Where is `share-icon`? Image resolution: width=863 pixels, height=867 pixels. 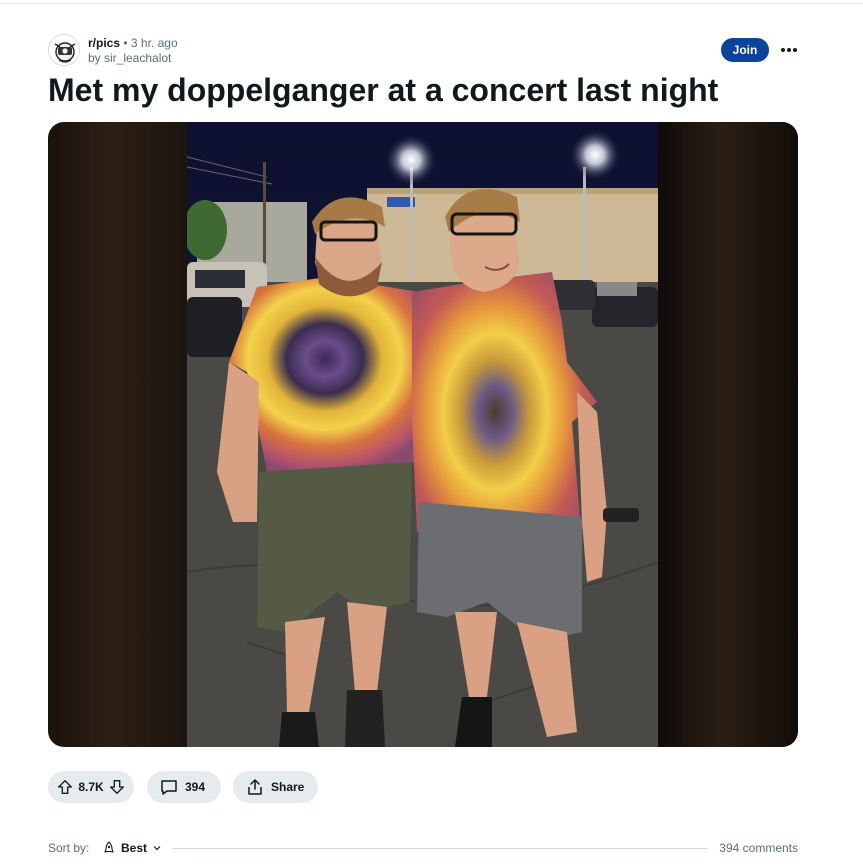
share-icon is located at coordinates (255, 787).